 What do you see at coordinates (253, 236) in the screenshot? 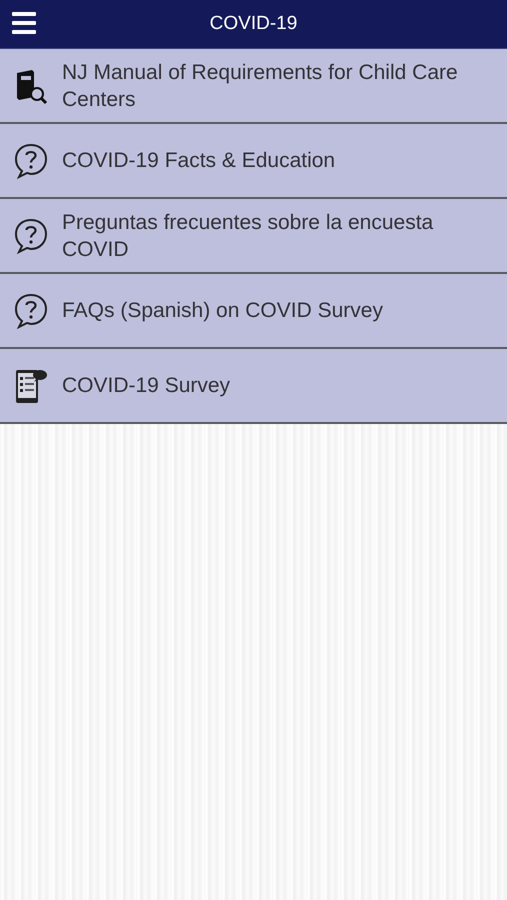
I see `list-item: Preguntas frecuentes sobre la encuesta COVID` at bounding box center [253, 236].